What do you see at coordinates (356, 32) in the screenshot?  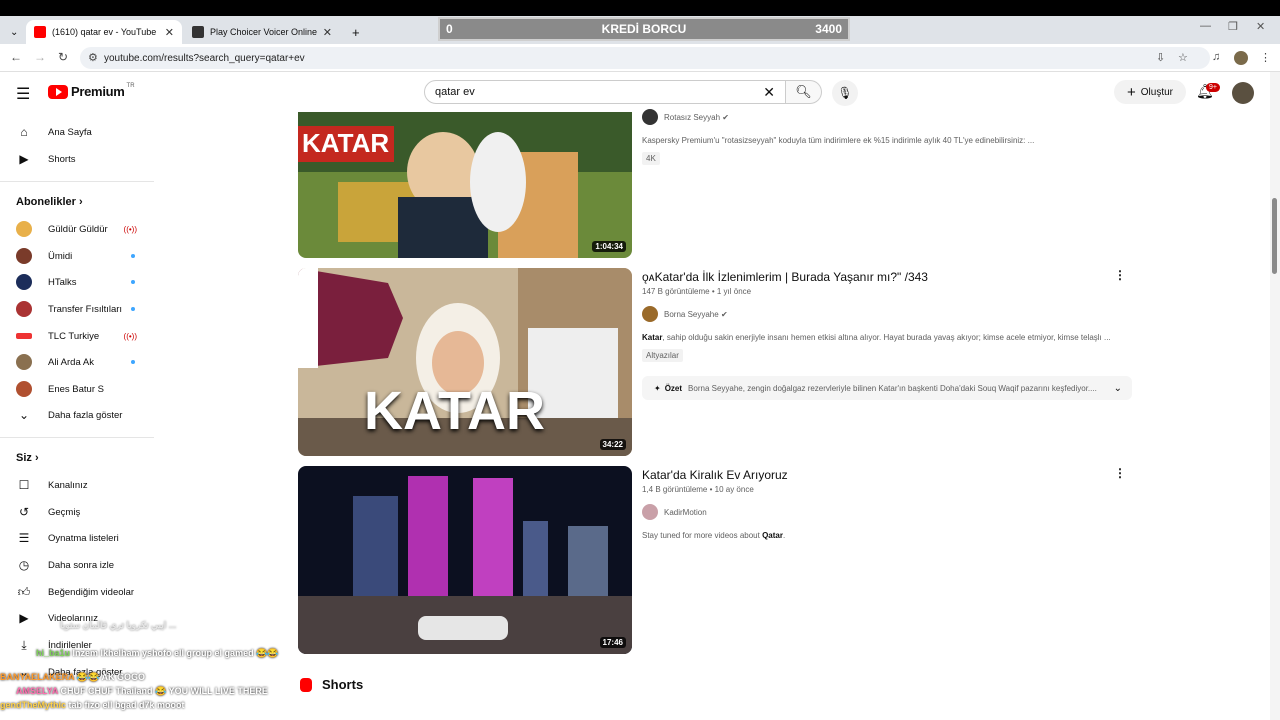 I see `new-tab-button: +` at bounding box center [356, 32].